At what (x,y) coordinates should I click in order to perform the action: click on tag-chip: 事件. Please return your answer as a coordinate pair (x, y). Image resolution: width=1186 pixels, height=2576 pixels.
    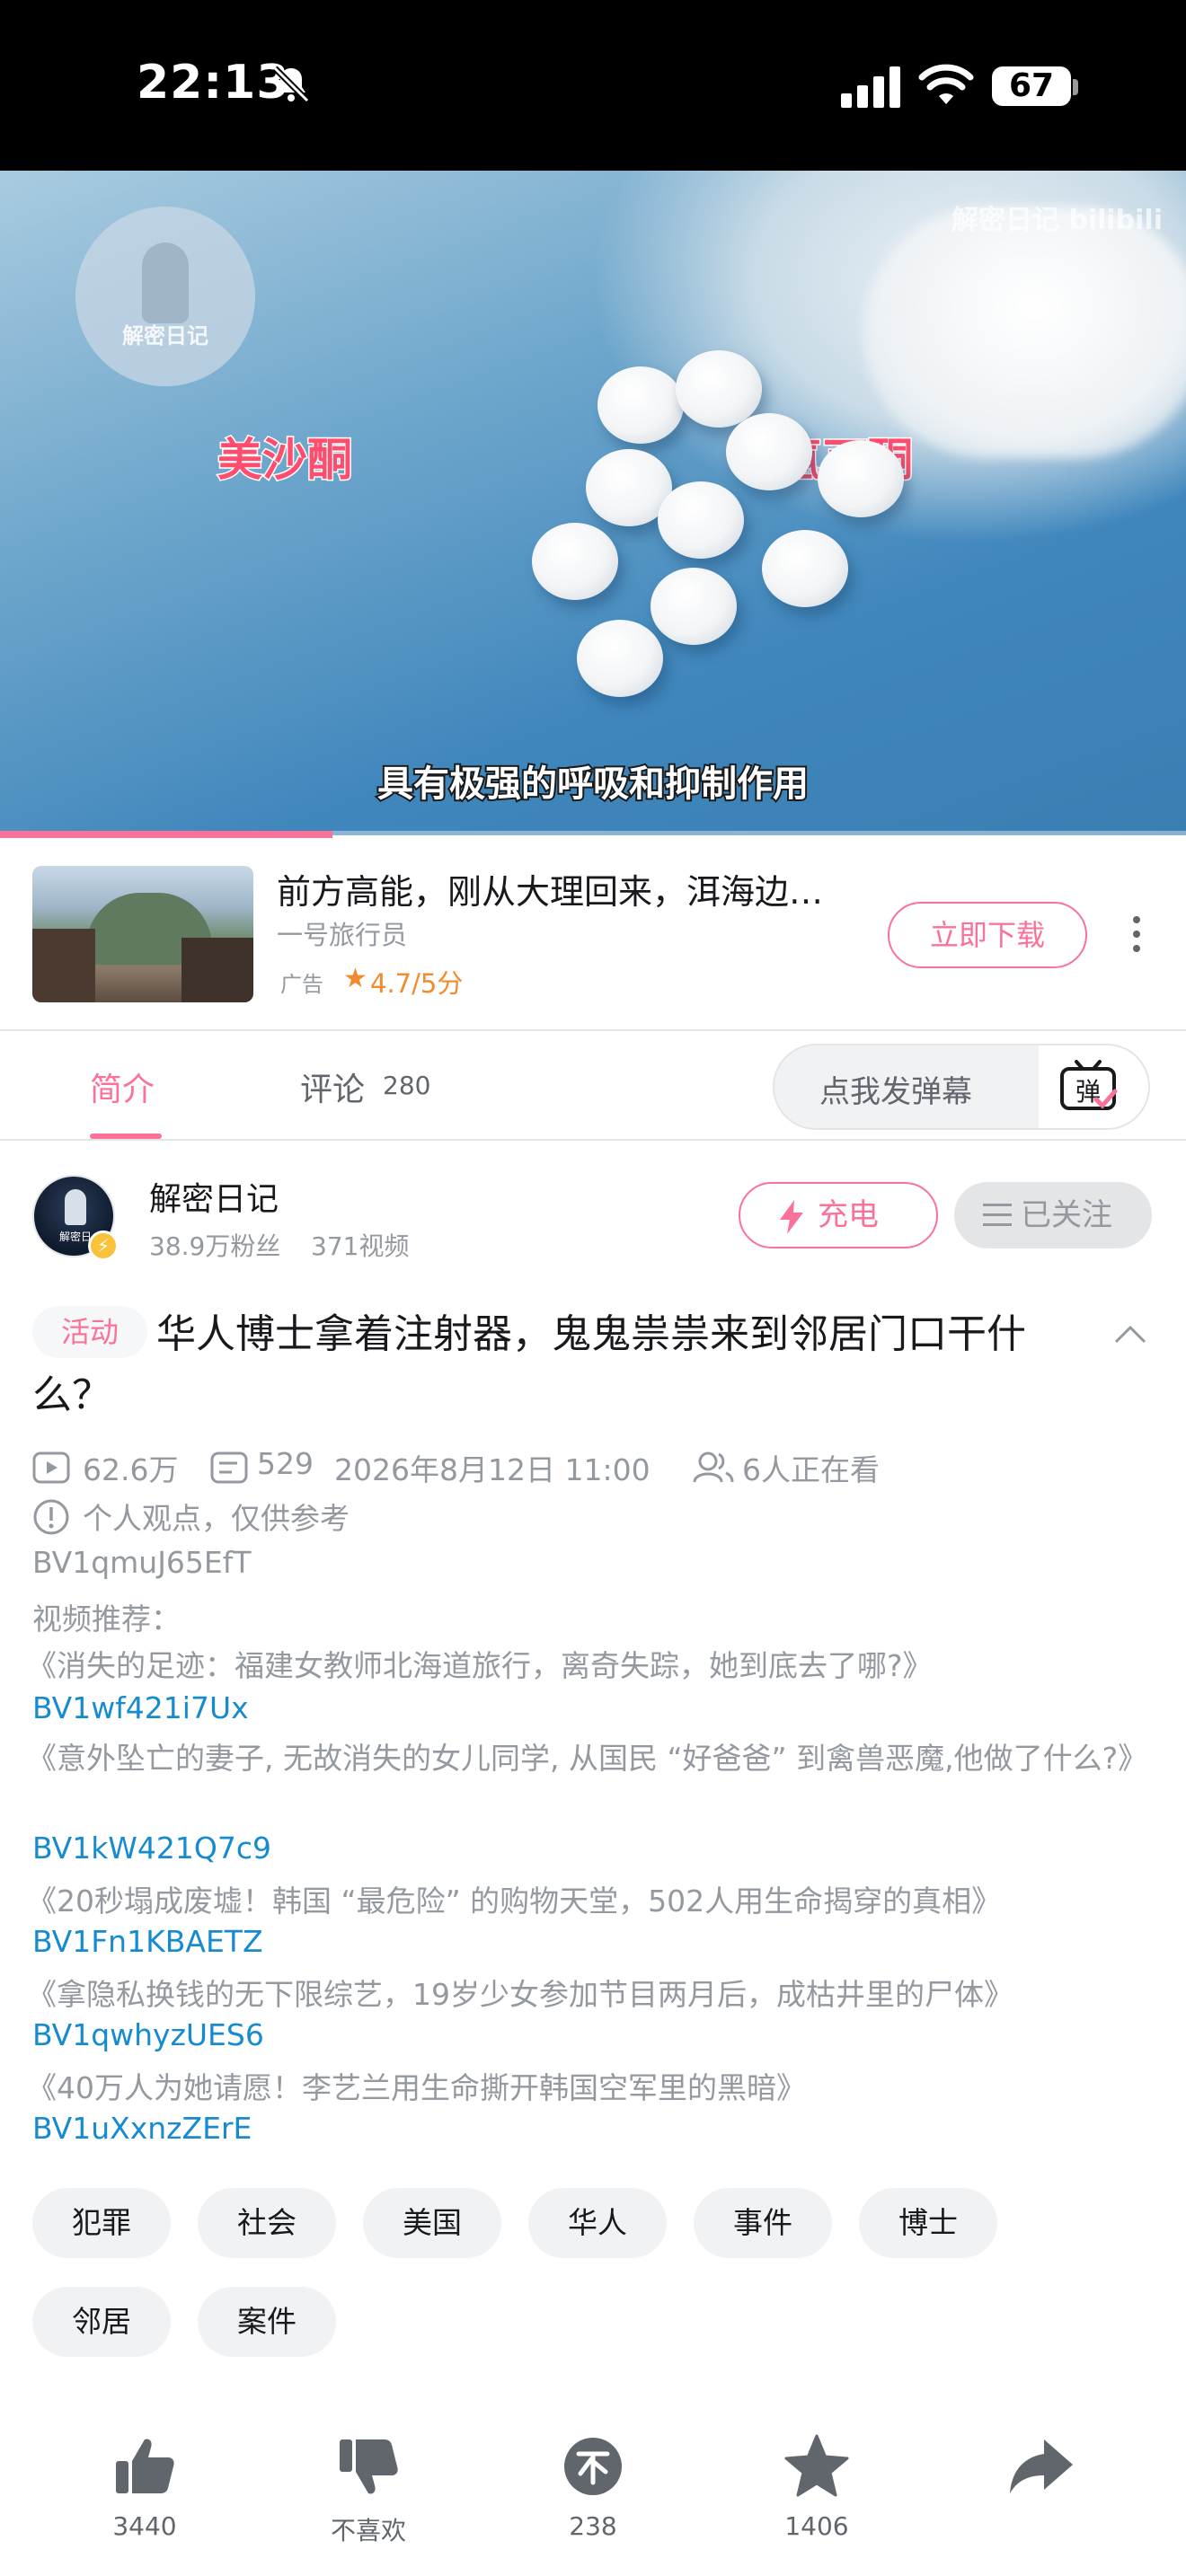
    Looking at the image, I should click on (763, 2223).